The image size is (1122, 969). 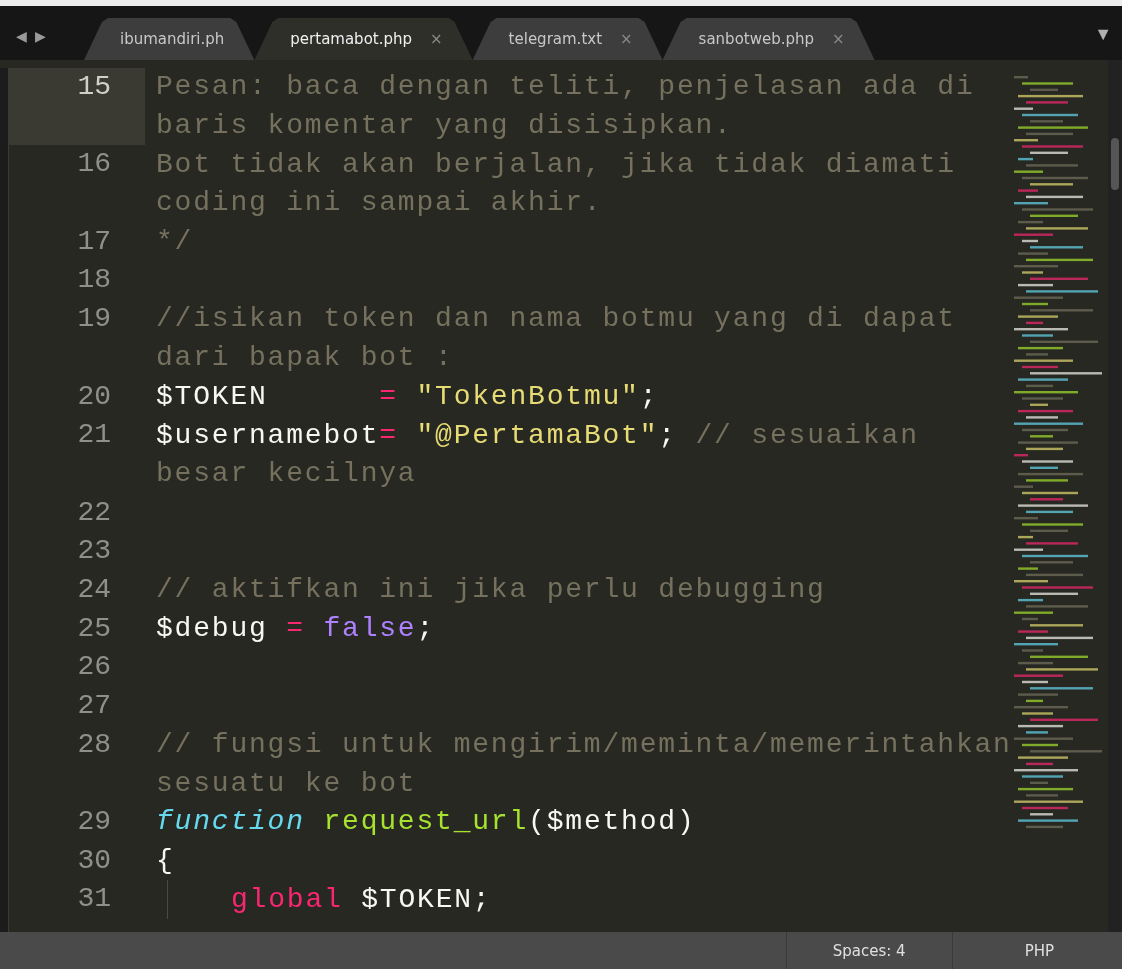 I want to click on code-line: coding ini sampai akhir., so click(x=379, y=203).